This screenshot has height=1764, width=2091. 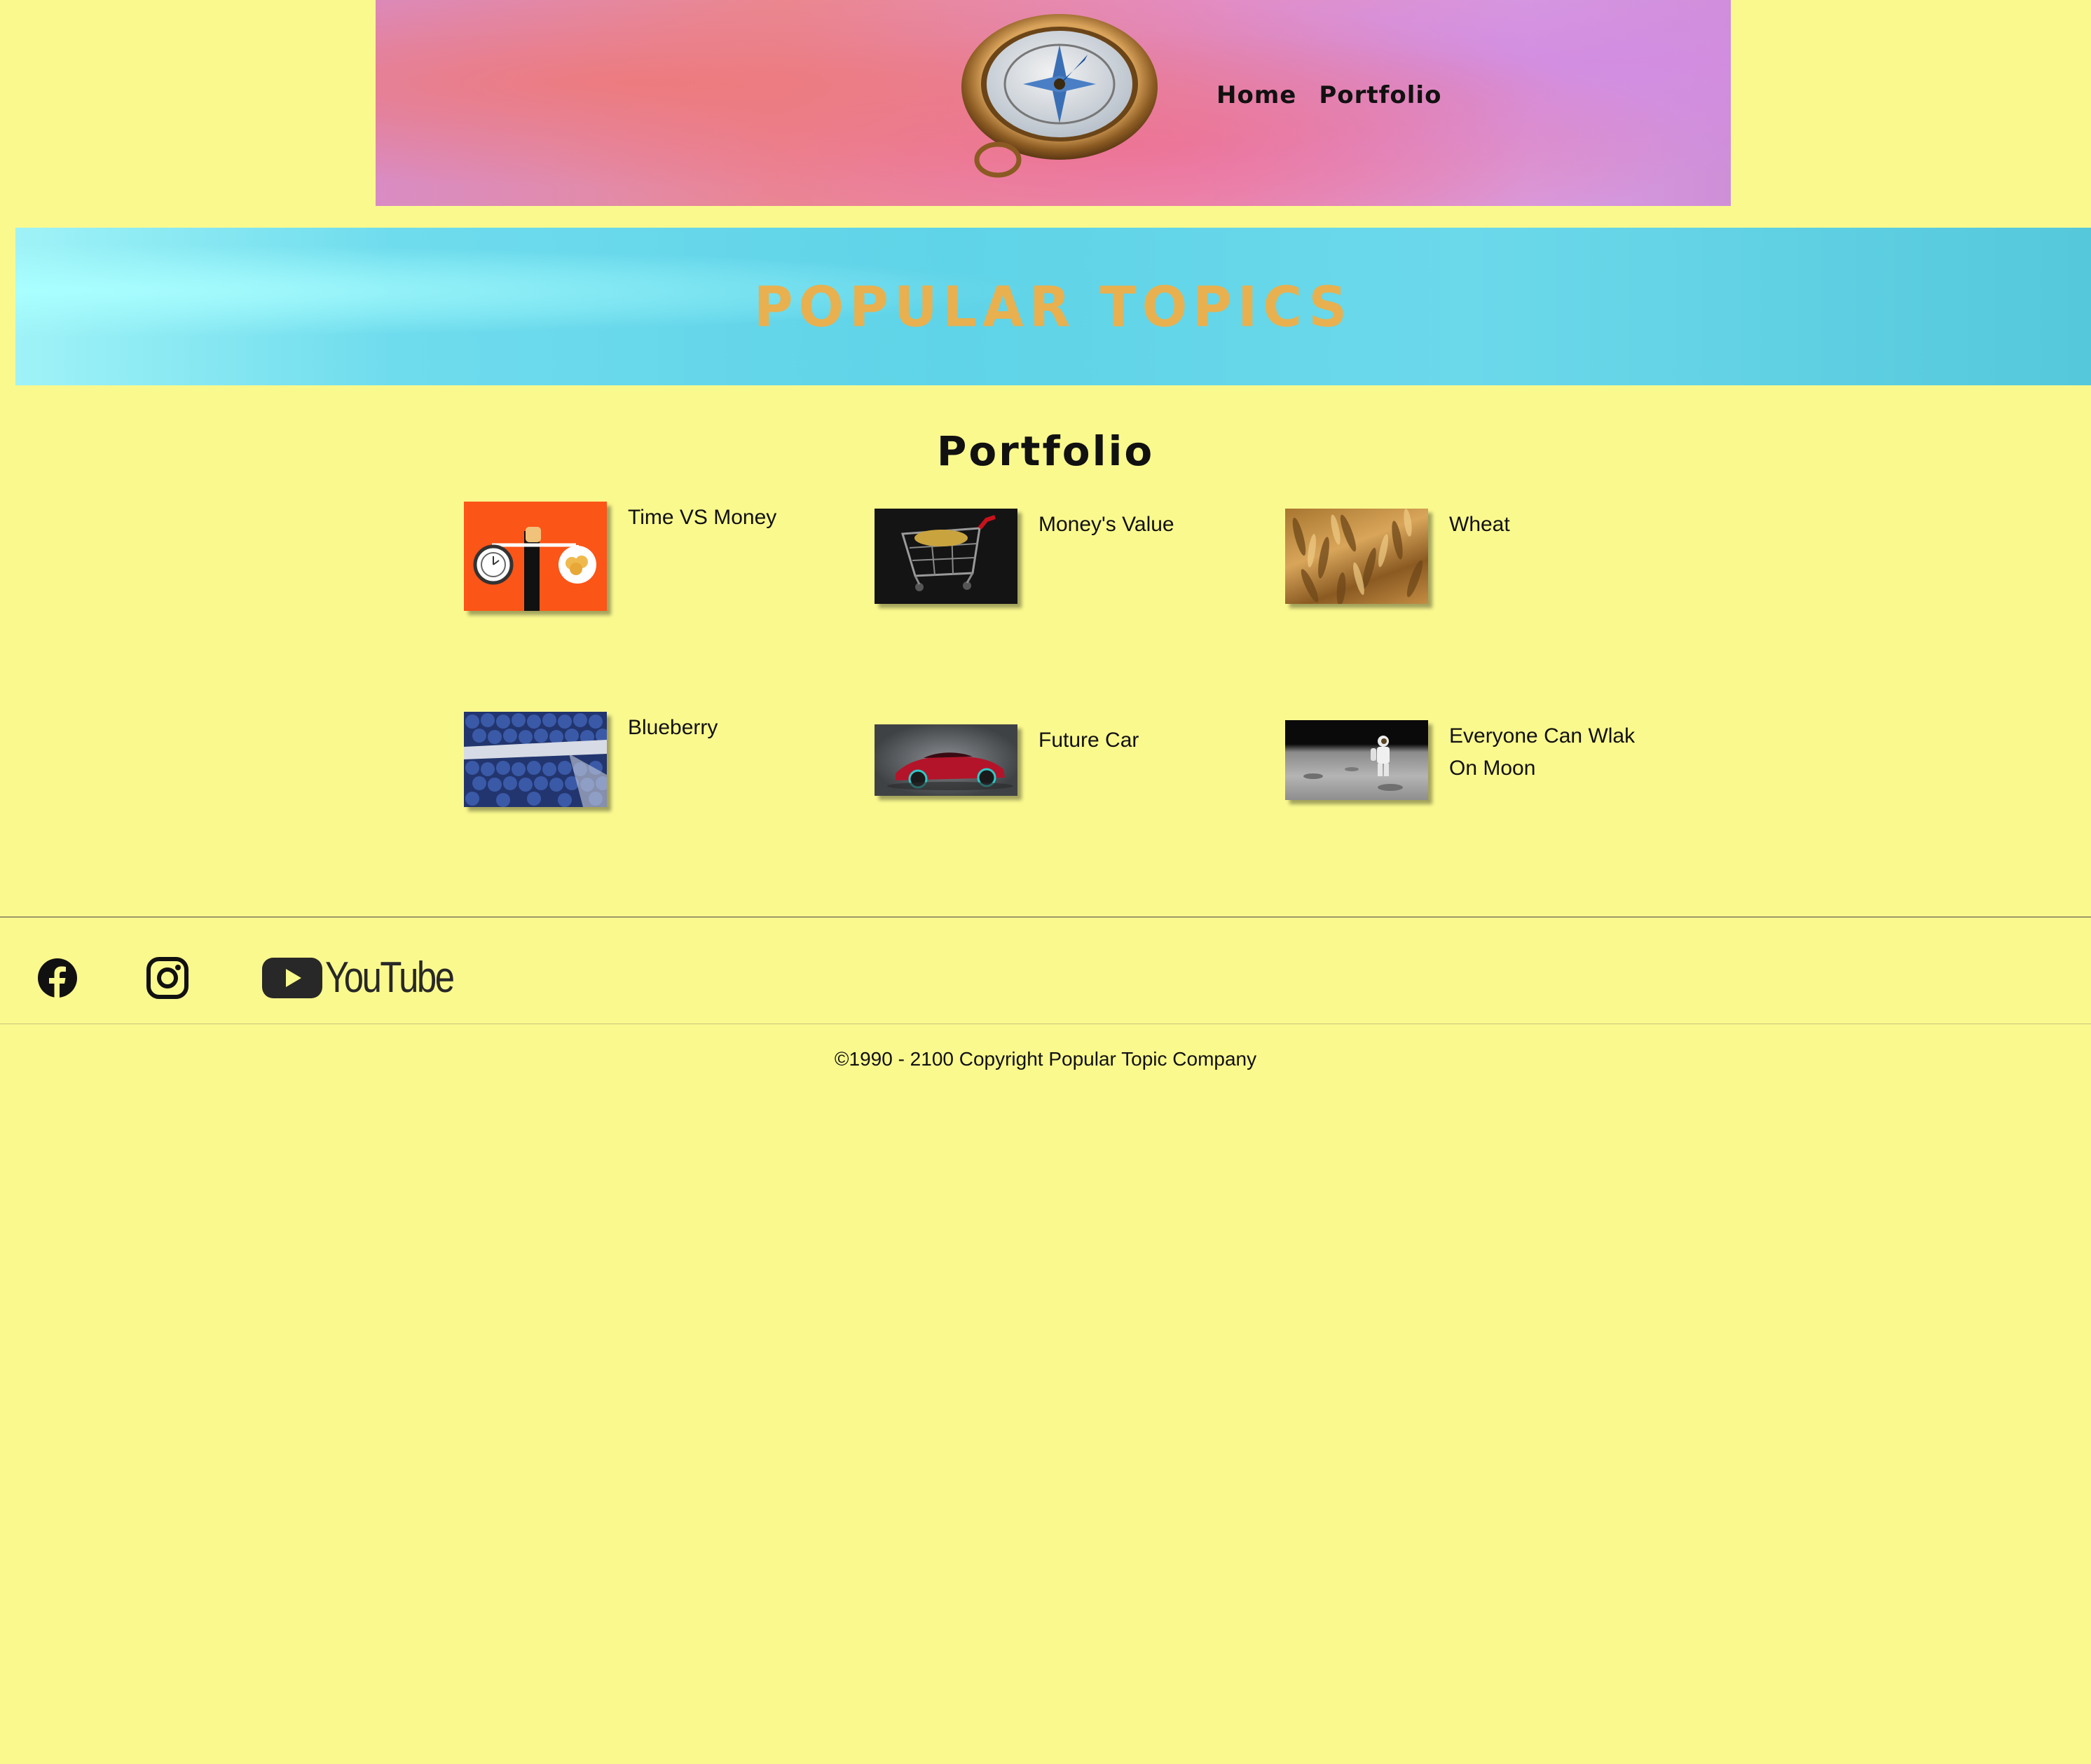 I want to click on portfolio-card: Wheat, so click(x=1472, y=556).